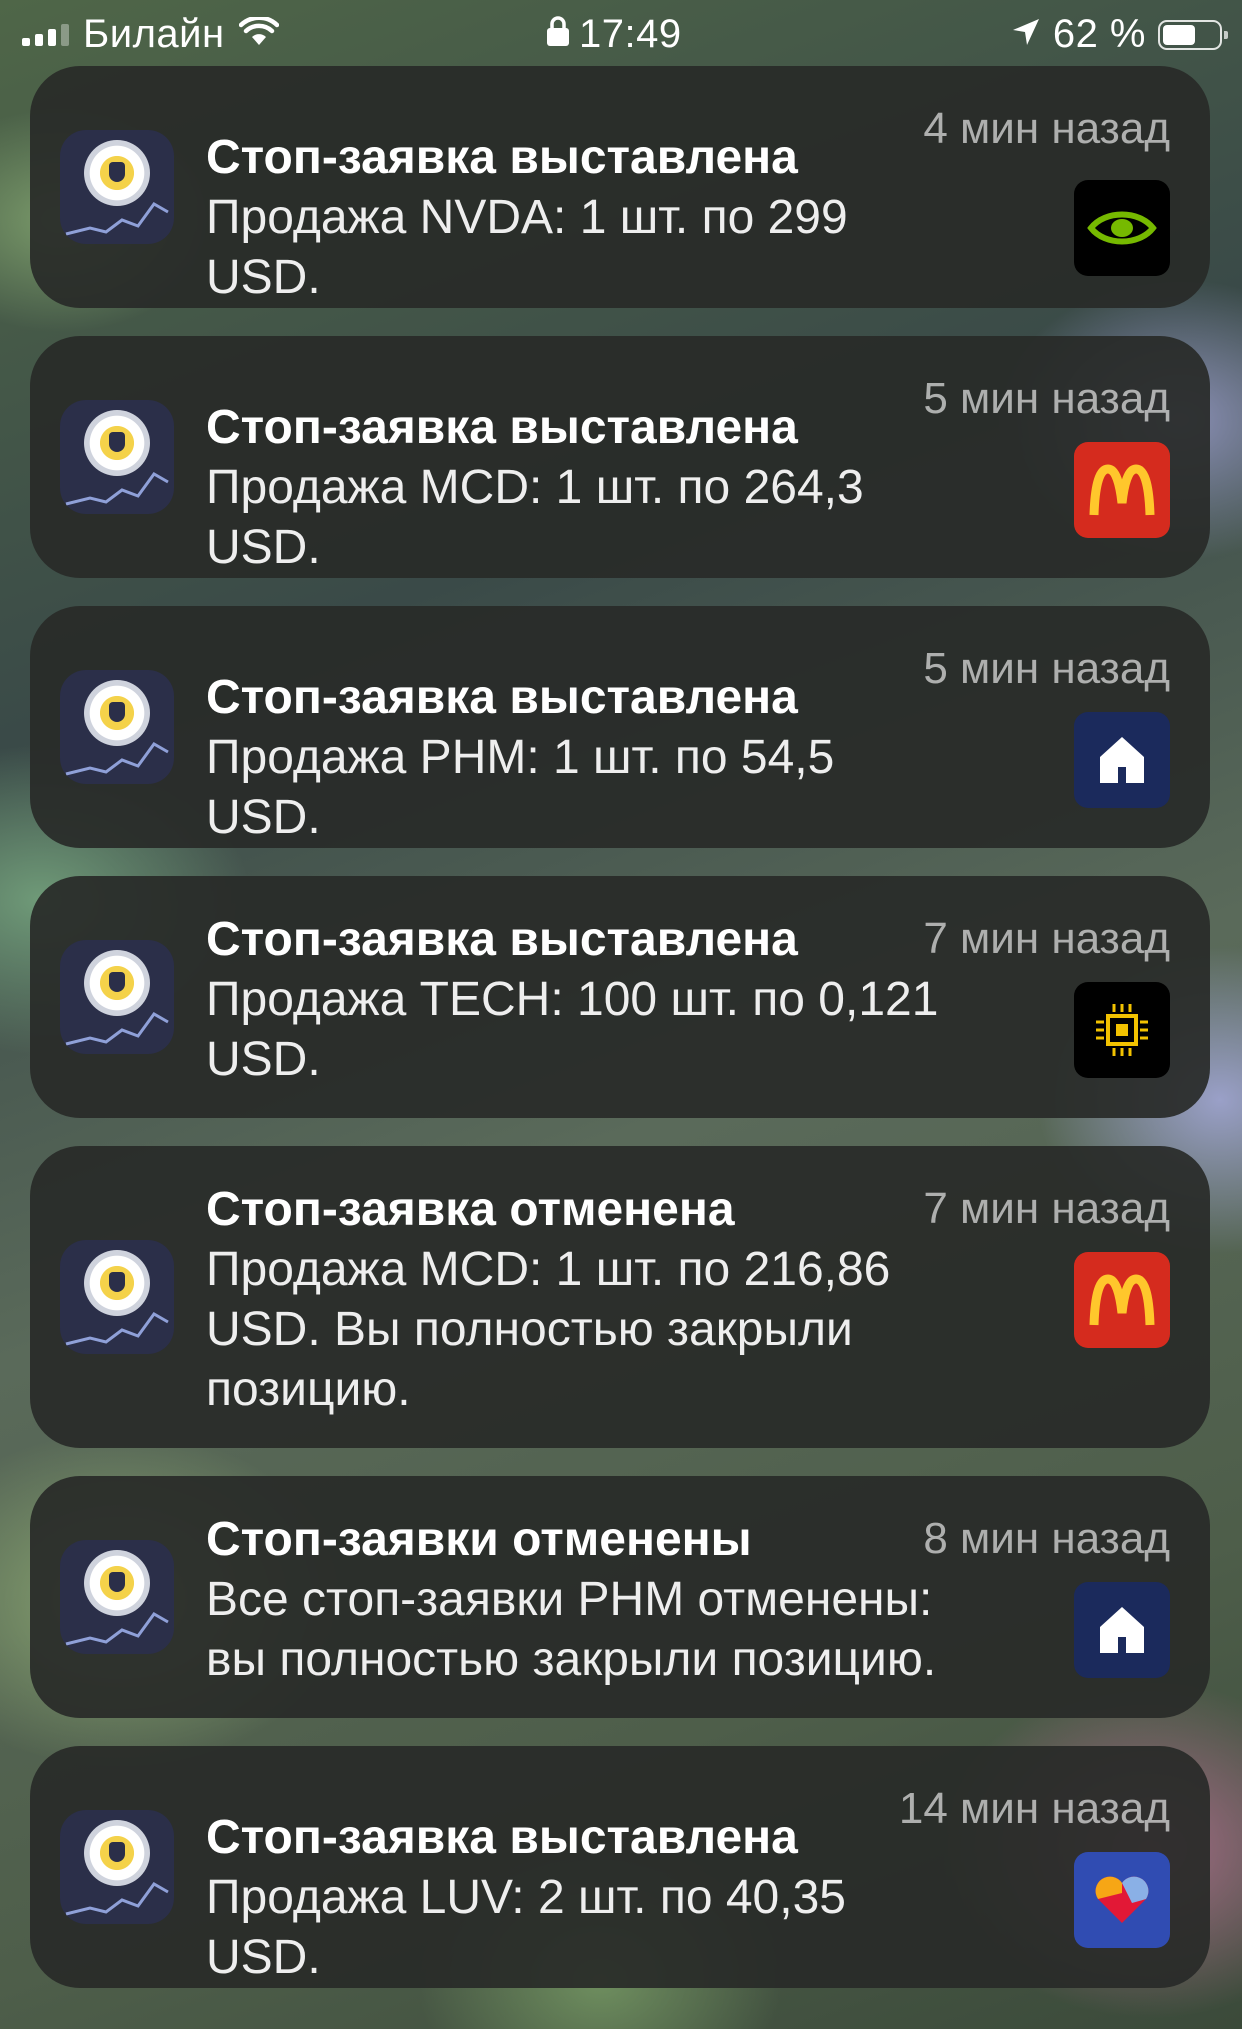  What do you see at coordinates (1034, 1808) in the screenshot?
I see `notification-time: 14 мин назад` at bounding box center [1034, 1808].